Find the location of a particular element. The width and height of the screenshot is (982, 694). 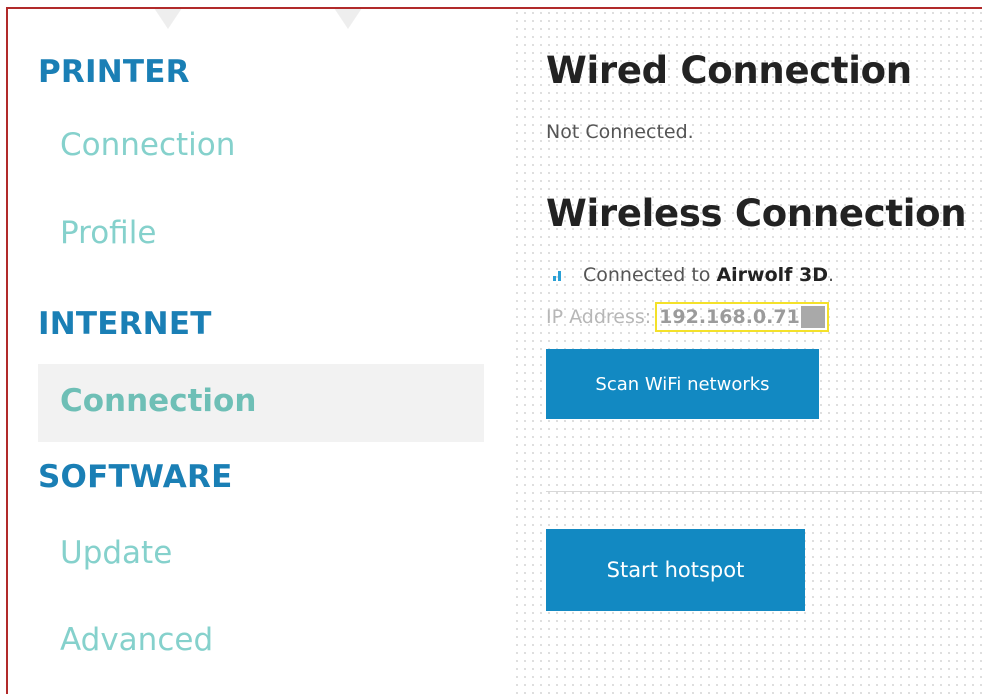

ip-address-value: 192.168.0.71 is located at coordinates (729, 317).